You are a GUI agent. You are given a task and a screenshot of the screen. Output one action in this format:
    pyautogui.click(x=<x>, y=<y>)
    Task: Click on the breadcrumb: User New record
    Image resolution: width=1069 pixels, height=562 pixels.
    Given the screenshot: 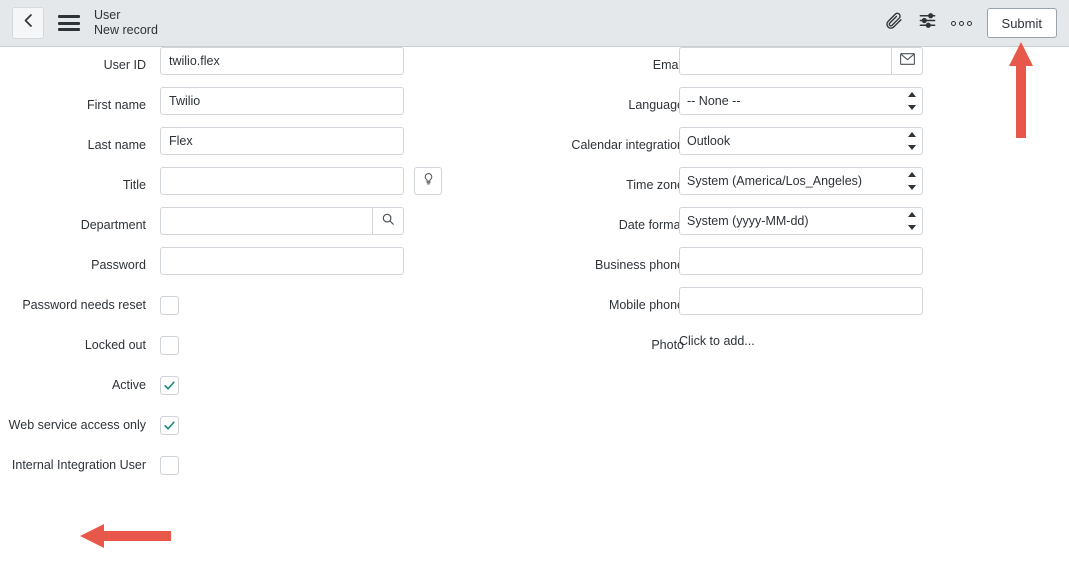 What is the action you would take?
    pyautogui.click(x=126, y=23)
    